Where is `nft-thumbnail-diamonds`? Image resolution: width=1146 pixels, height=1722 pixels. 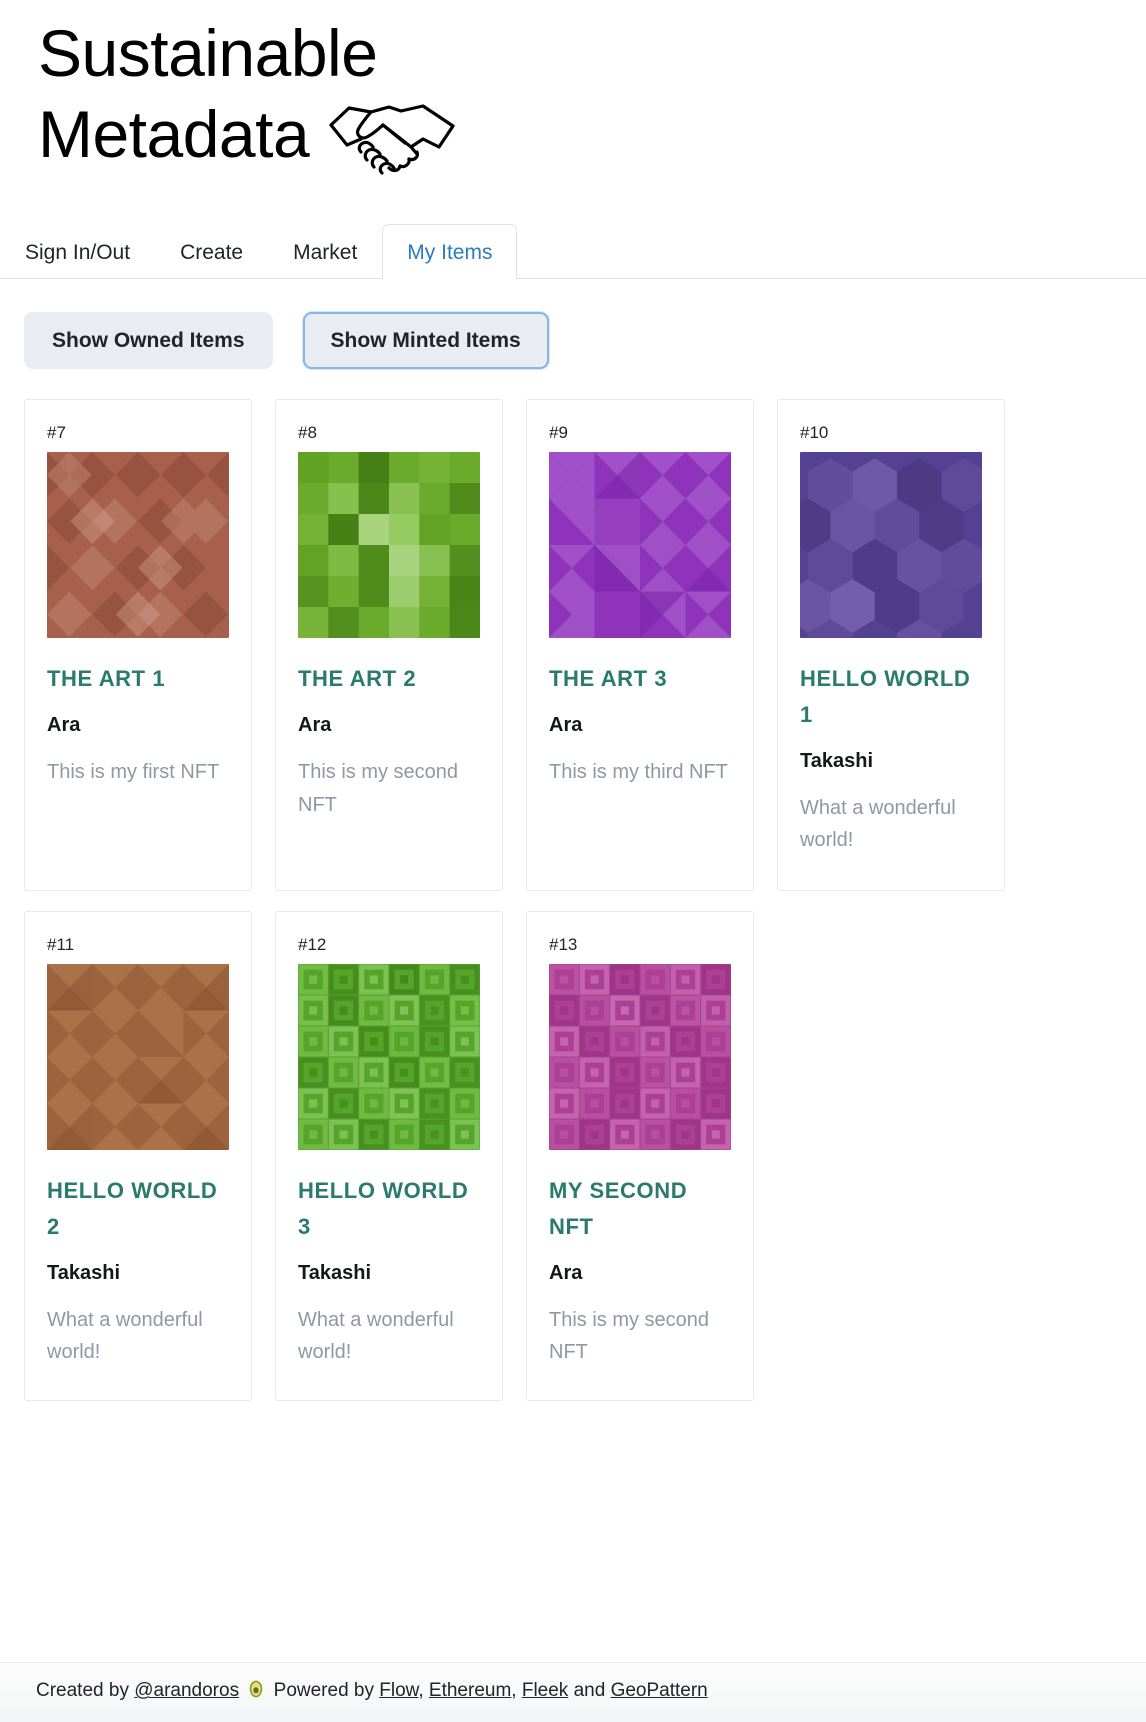 nft-thumbnail-diamonds is located at coordinates (138, 545).